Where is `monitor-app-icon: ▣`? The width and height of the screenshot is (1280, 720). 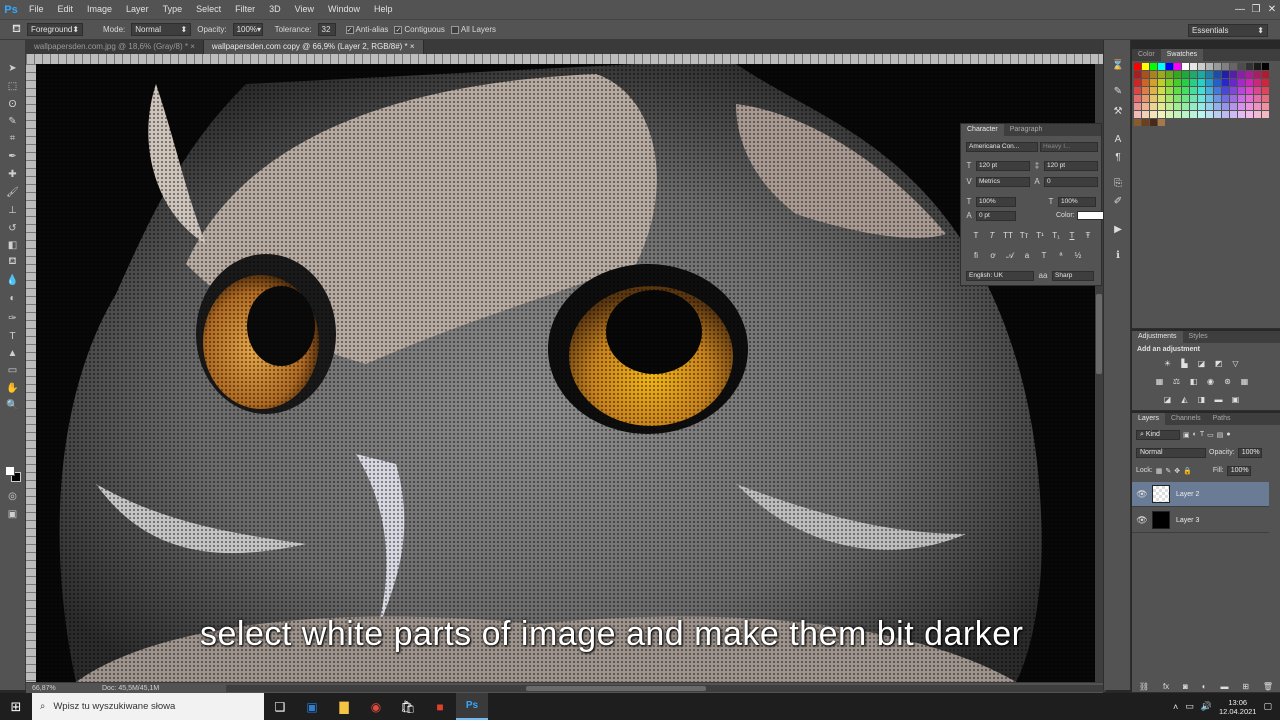
monitor-app-icon: ▣ is located at coordinates (312, 706).